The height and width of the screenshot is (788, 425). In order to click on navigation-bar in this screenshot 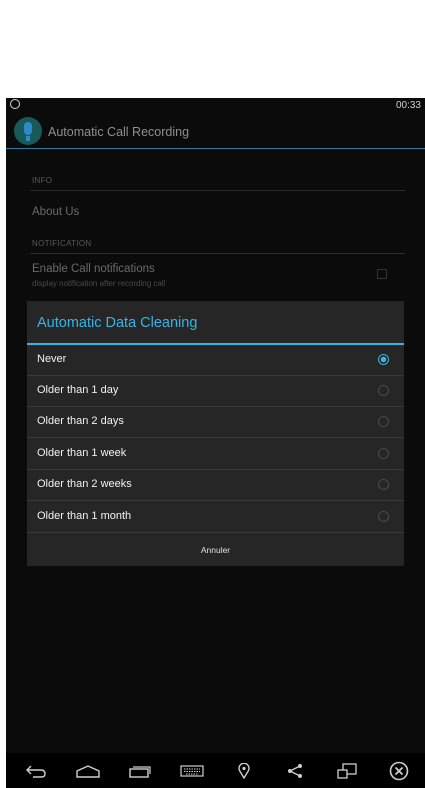, I will do `click(215, 770)`.